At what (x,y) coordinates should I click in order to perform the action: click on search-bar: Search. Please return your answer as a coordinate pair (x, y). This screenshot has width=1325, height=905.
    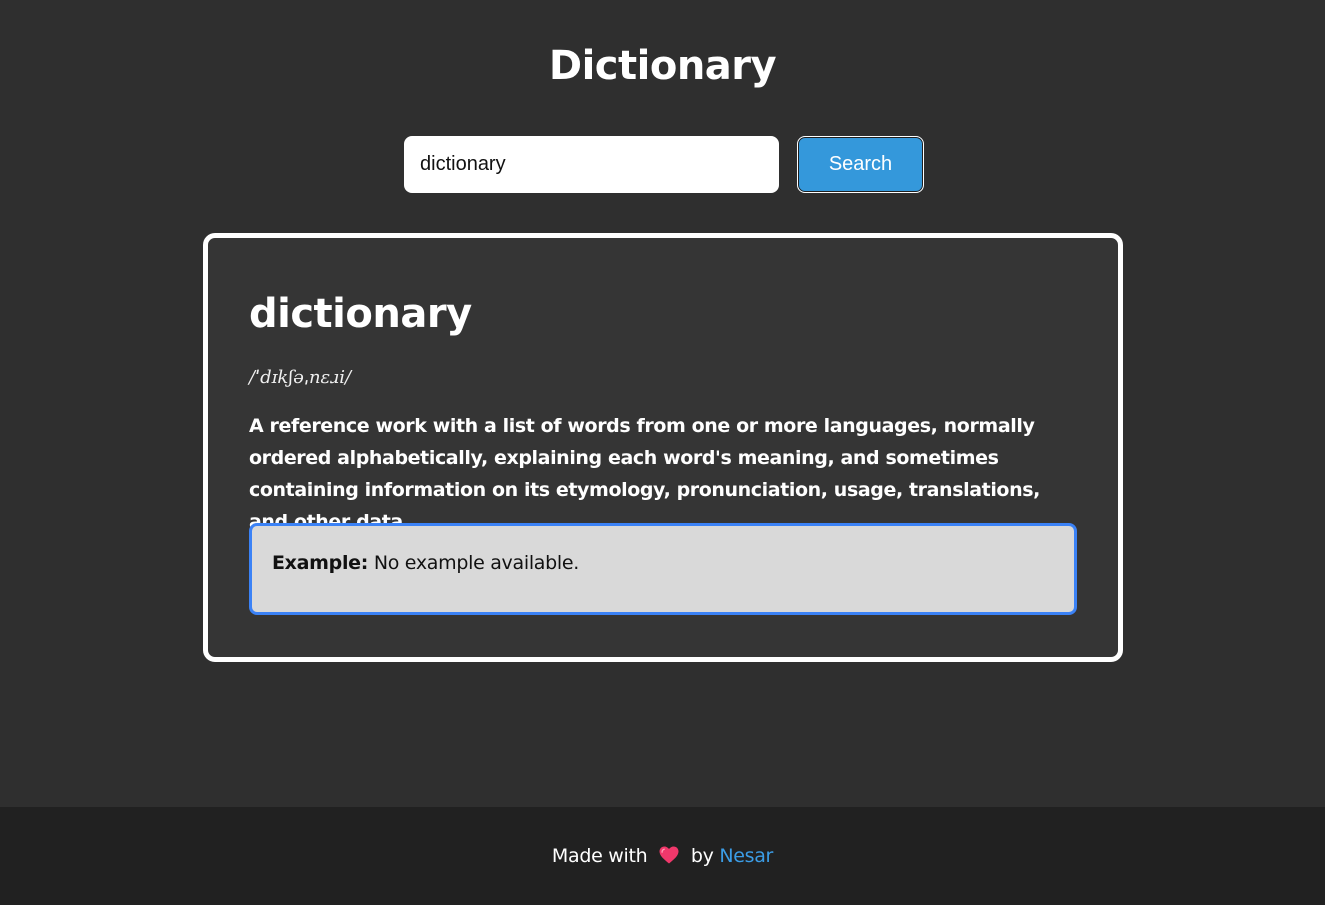
    Looking at the image, I should click on (664, 164).